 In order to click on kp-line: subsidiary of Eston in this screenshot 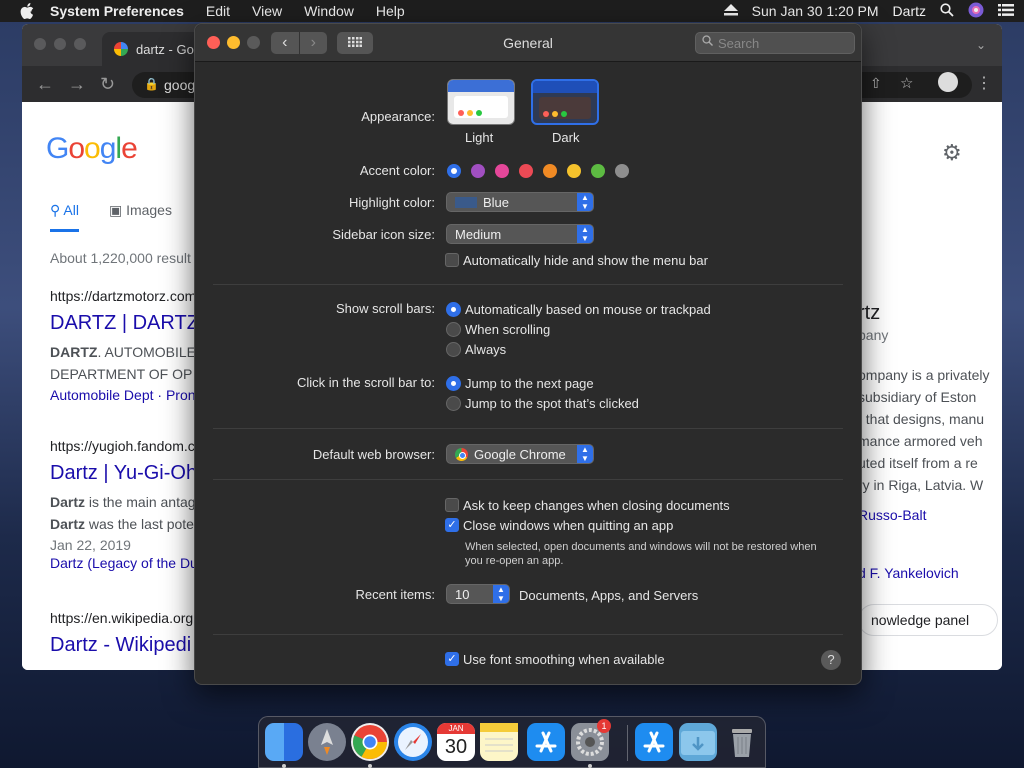, I will do `click(917, 397)`.